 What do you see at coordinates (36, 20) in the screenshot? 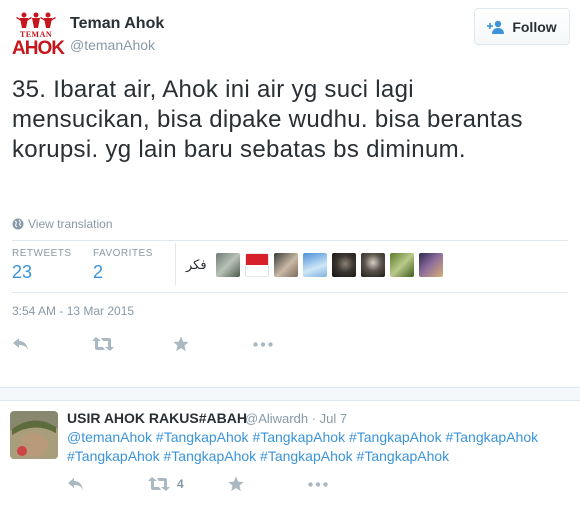
I see `people-logo-icon` at bounding box center [36, 20].